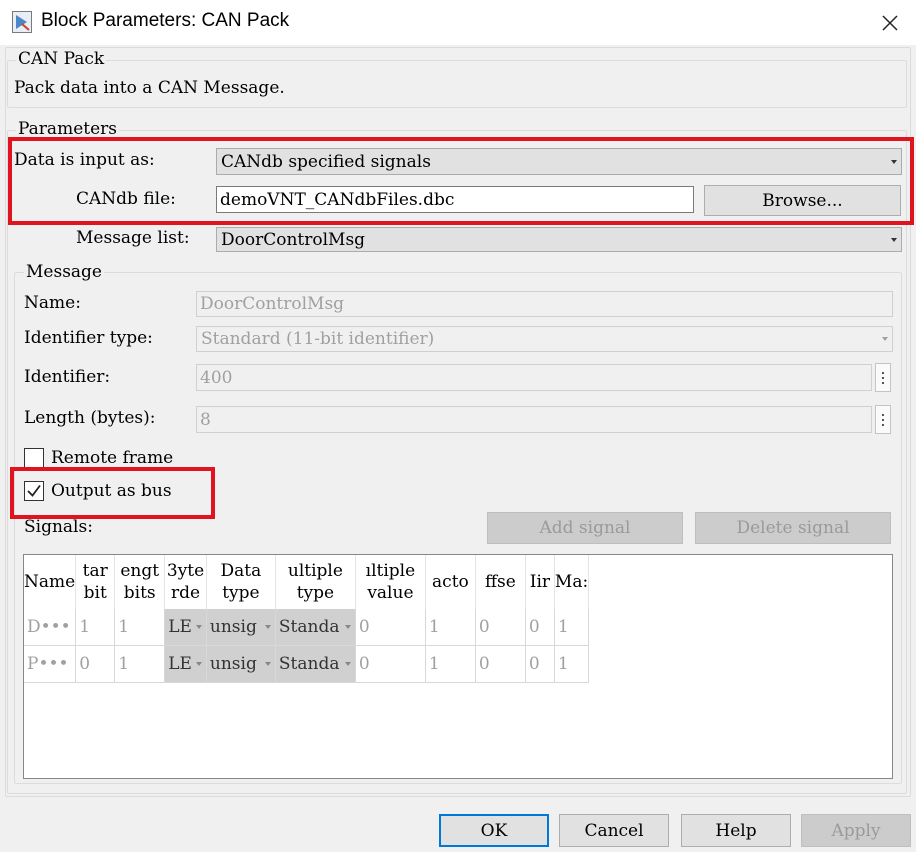 The image size is (916, 852). What do you see at coordinates (390, 582) in the screenshot?
I see `col-header-multiplex-value: ıltiple value` at bounding box center [390, 582].